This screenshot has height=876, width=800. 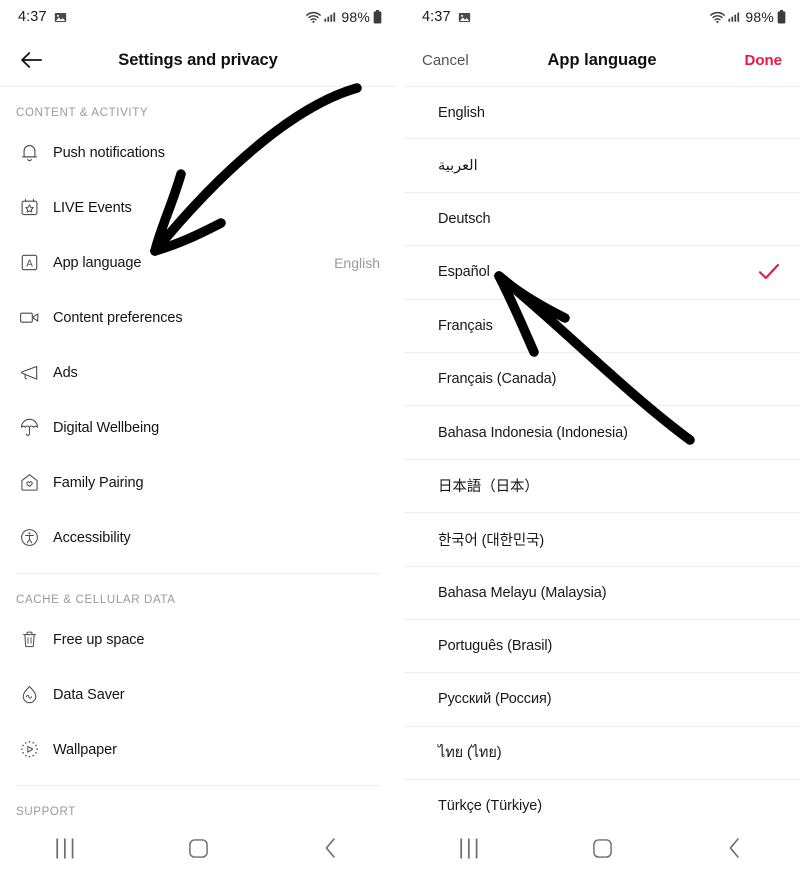 What do you see at coordinates (29, 318) in the screenshot?
I see `video-camera-icon` at bounding box center [29, 318].